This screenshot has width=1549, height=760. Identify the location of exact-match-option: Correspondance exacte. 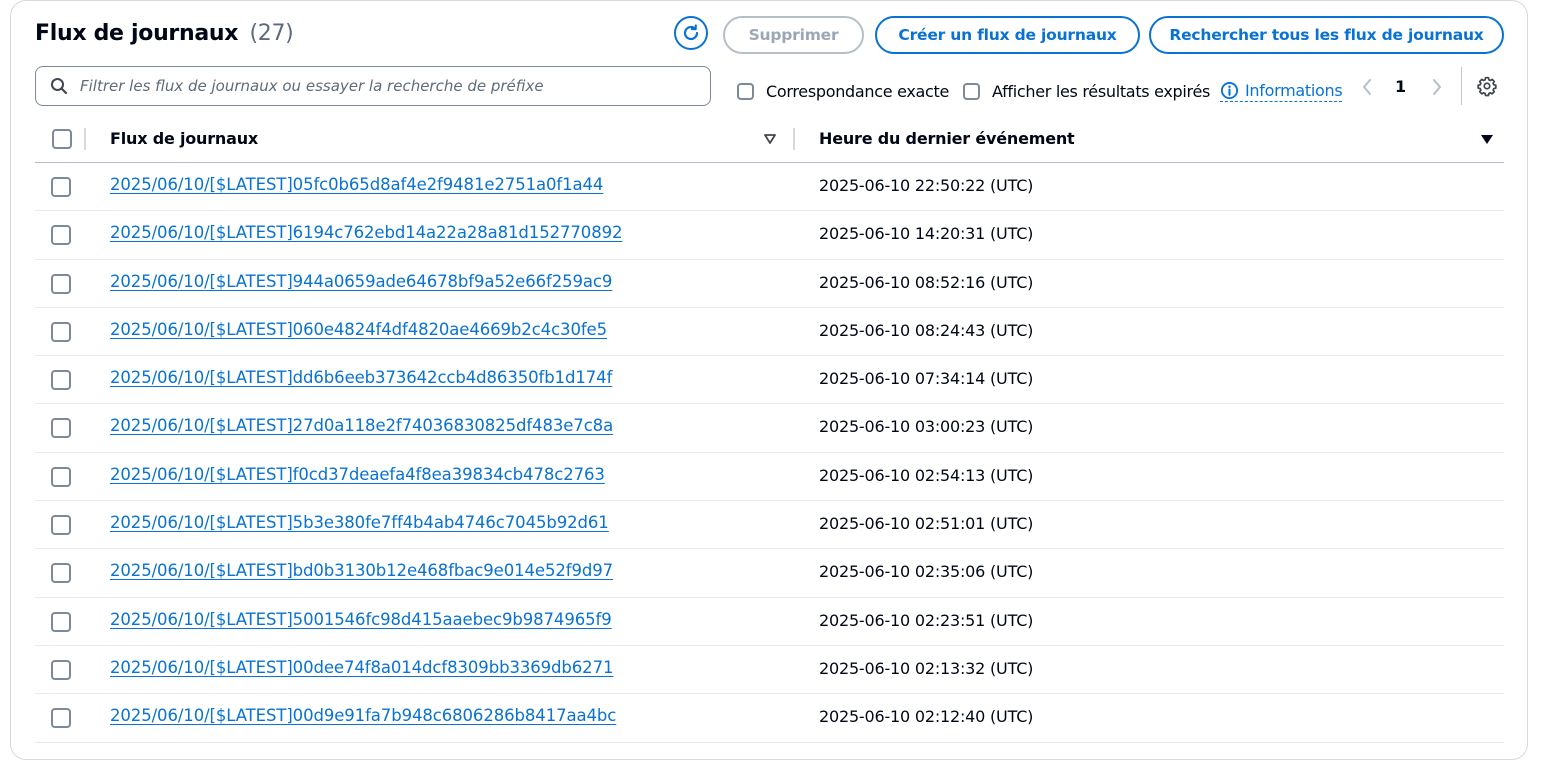
(843, 91).